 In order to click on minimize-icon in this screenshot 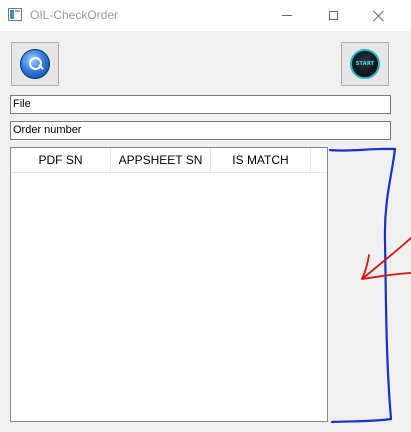, I will do `click(287, 15)`.